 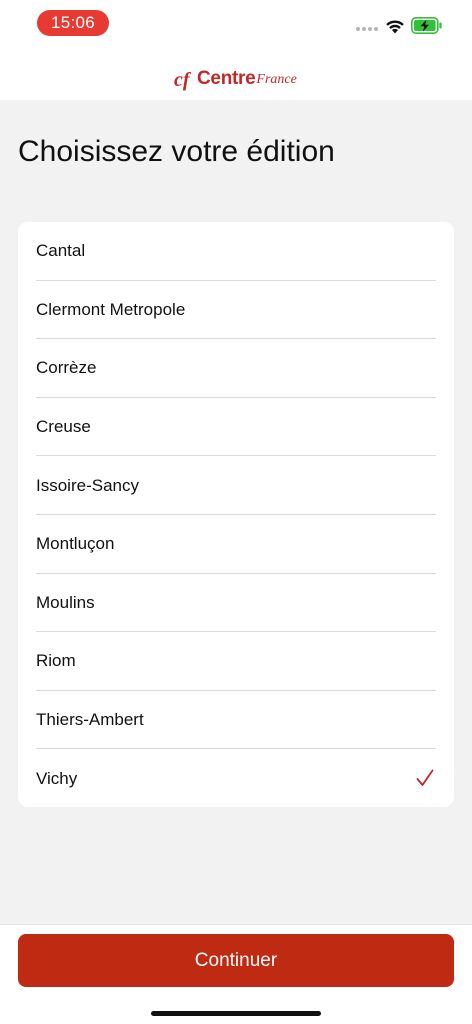 What do you see at coordinates (65, 602) in the screenshot?
I see `edition-label: Moulins` at bounding box center [65, 602].